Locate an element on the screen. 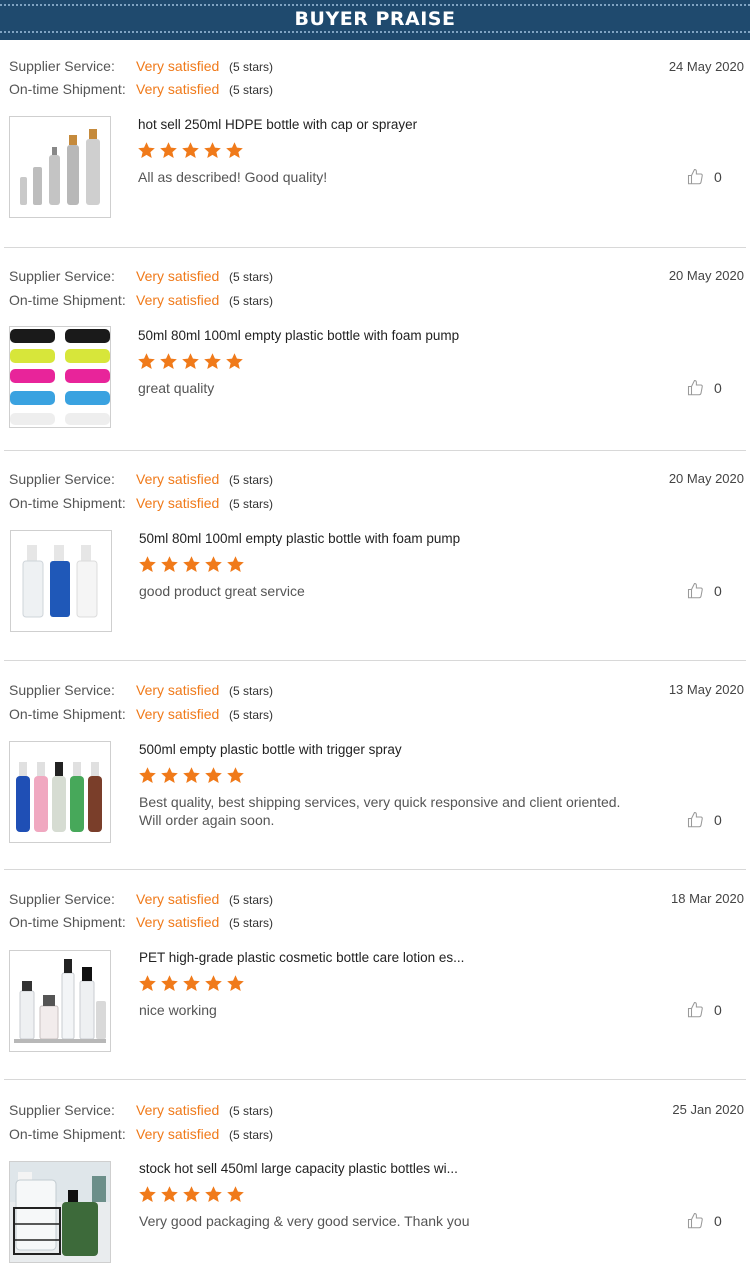 Image resolution: width=750 pixels, height=1279 pixels. buyer-praise-header: BUYER PRAISE is located at coordinates (375, 20).